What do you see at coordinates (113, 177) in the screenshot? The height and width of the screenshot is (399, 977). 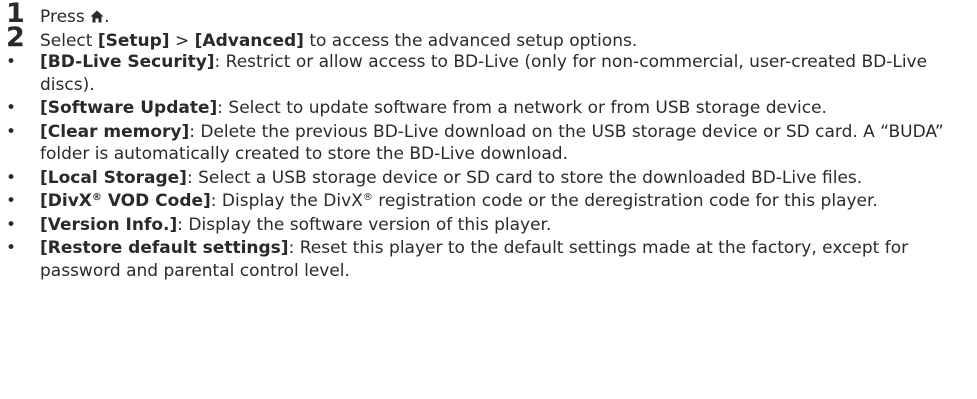 I see `option-term: [Local Storage]` at bounding box center [113, 177].